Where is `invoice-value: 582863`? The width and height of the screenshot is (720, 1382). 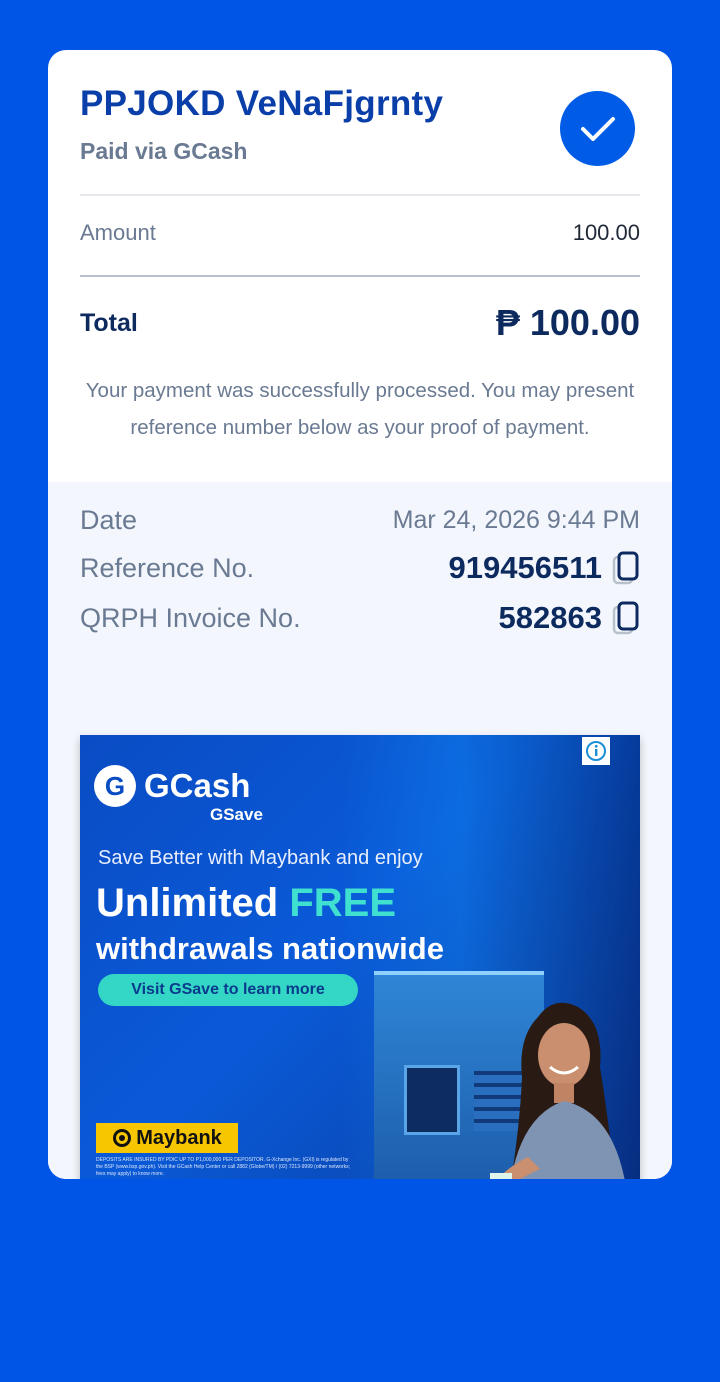 invoice-value: 582863 is located at coordinates (550, 617).